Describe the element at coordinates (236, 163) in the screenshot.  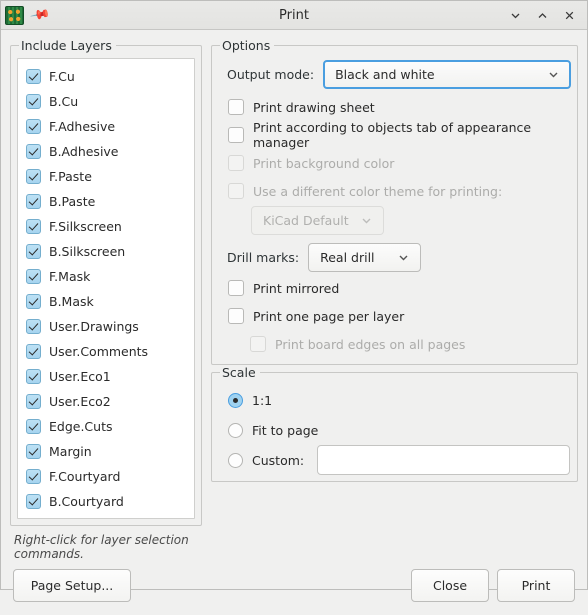
I see `print-background-color-checkbox` at that location.